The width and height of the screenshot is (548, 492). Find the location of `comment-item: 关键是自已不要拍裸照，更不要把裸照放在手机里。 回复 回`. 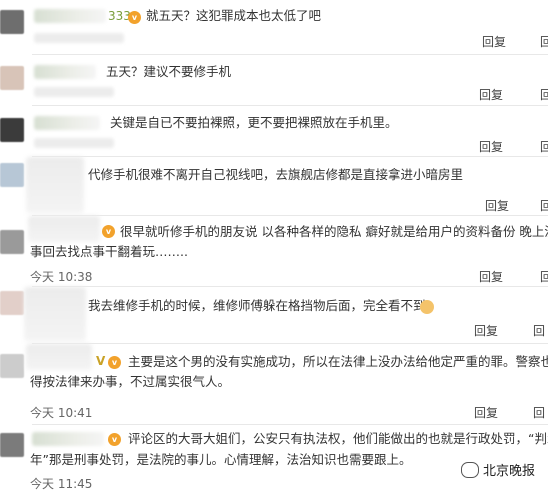

comment-item: 关键是自已不要拍裸照，更不要把裸照放在手机里。 回复 回 is located at coordinates (274, 131).